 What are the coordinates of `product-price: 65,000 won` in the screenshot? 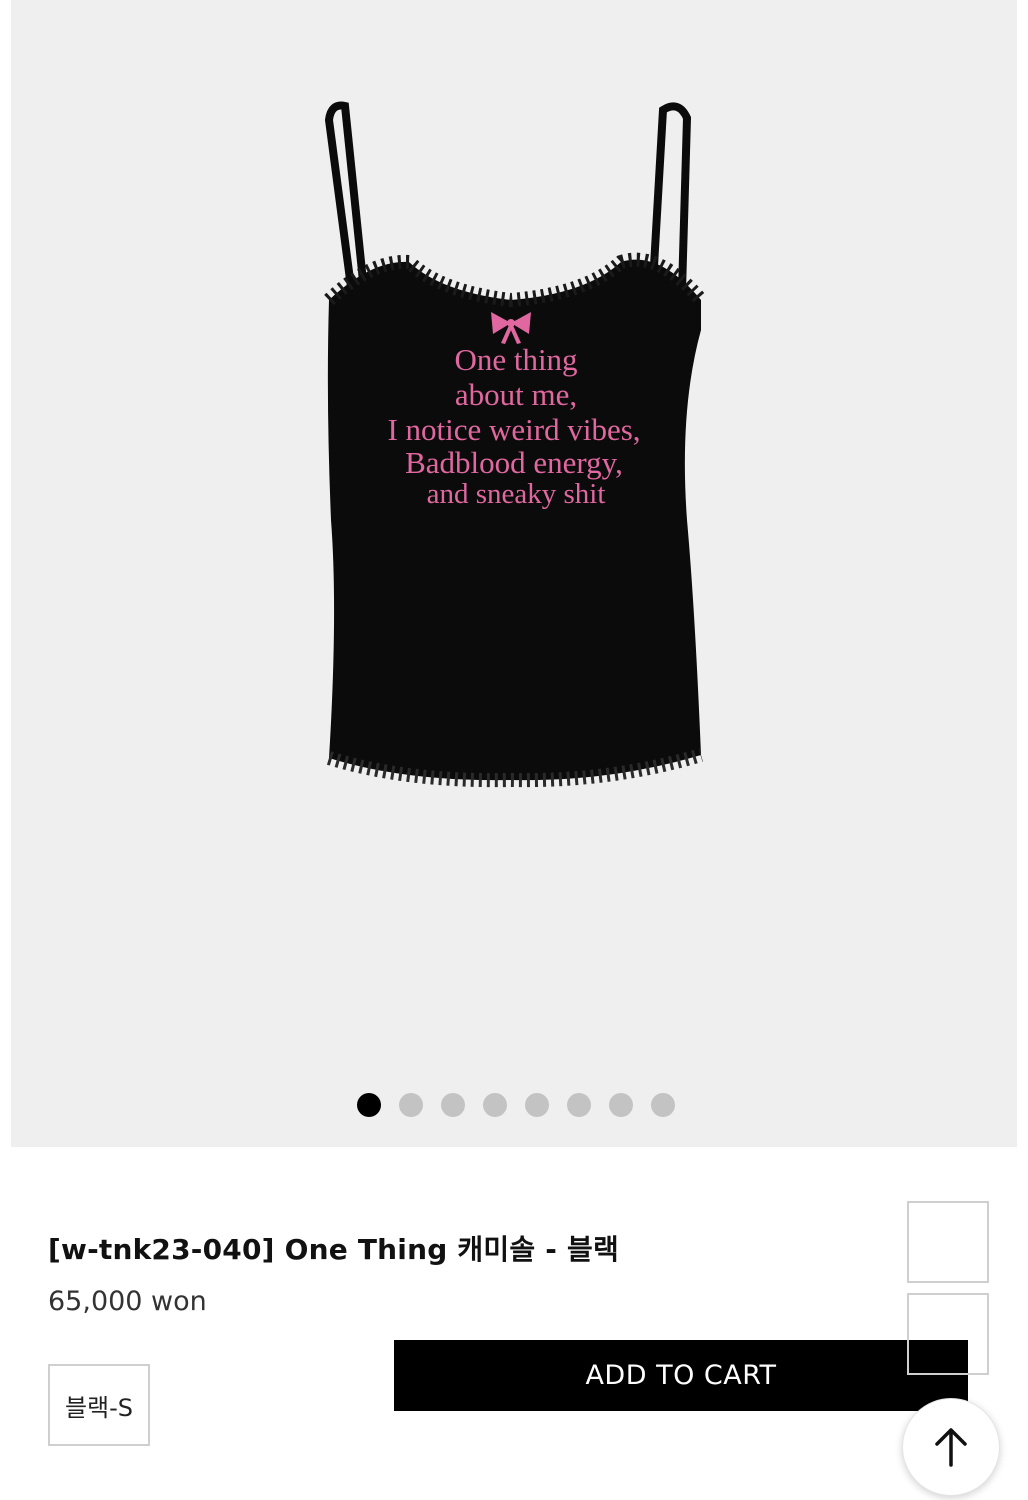 It's located at (127, 1301).